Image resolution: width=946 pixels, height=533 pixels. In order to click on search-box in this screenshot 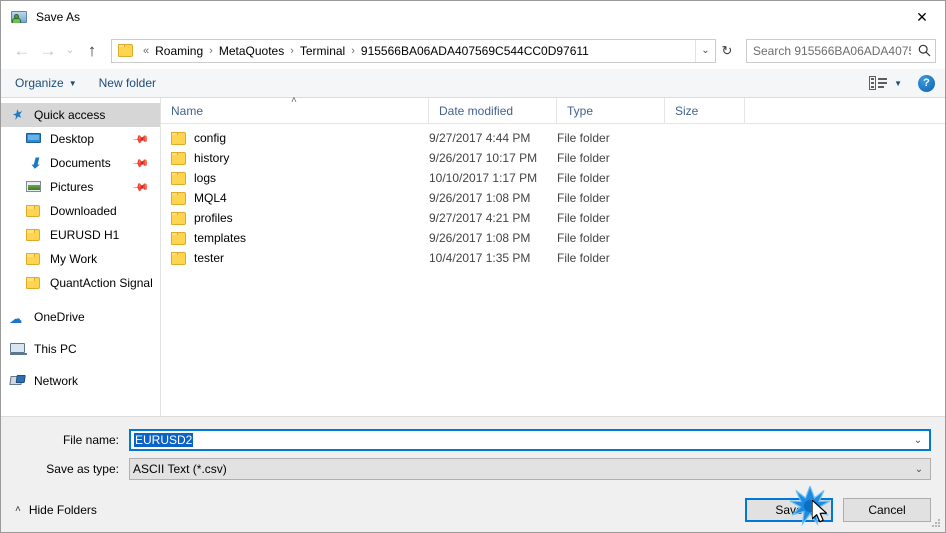, I will do `click(841, 50)`.